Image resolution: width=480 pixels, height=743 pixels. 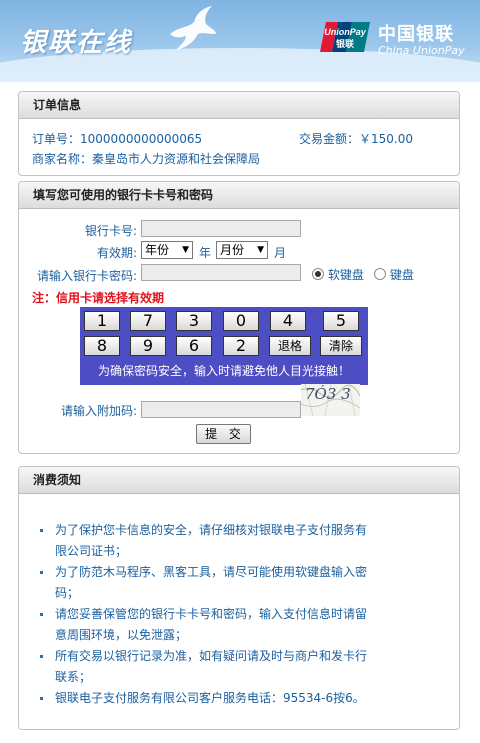 What do you see at coordinates (148, 321) in the screenshot?
I see `keypad-key: 7` at bounding box center [148, 321].